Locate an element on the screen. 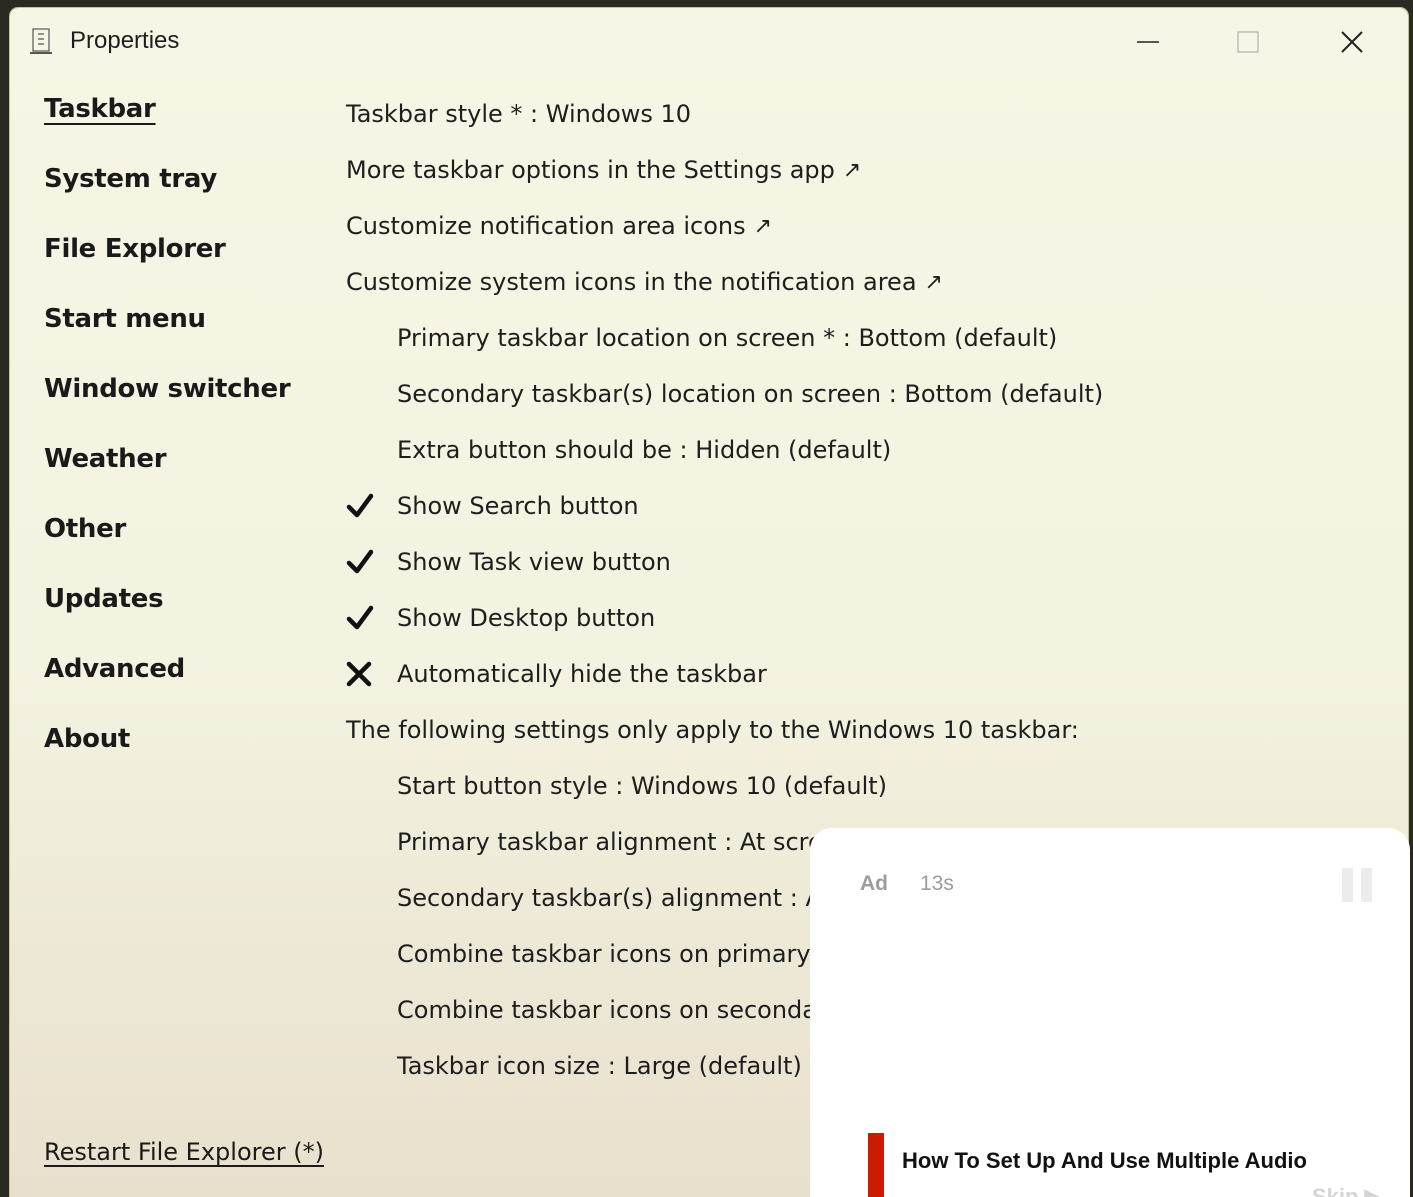  maximize-button is located at coordinates (1248, 42).